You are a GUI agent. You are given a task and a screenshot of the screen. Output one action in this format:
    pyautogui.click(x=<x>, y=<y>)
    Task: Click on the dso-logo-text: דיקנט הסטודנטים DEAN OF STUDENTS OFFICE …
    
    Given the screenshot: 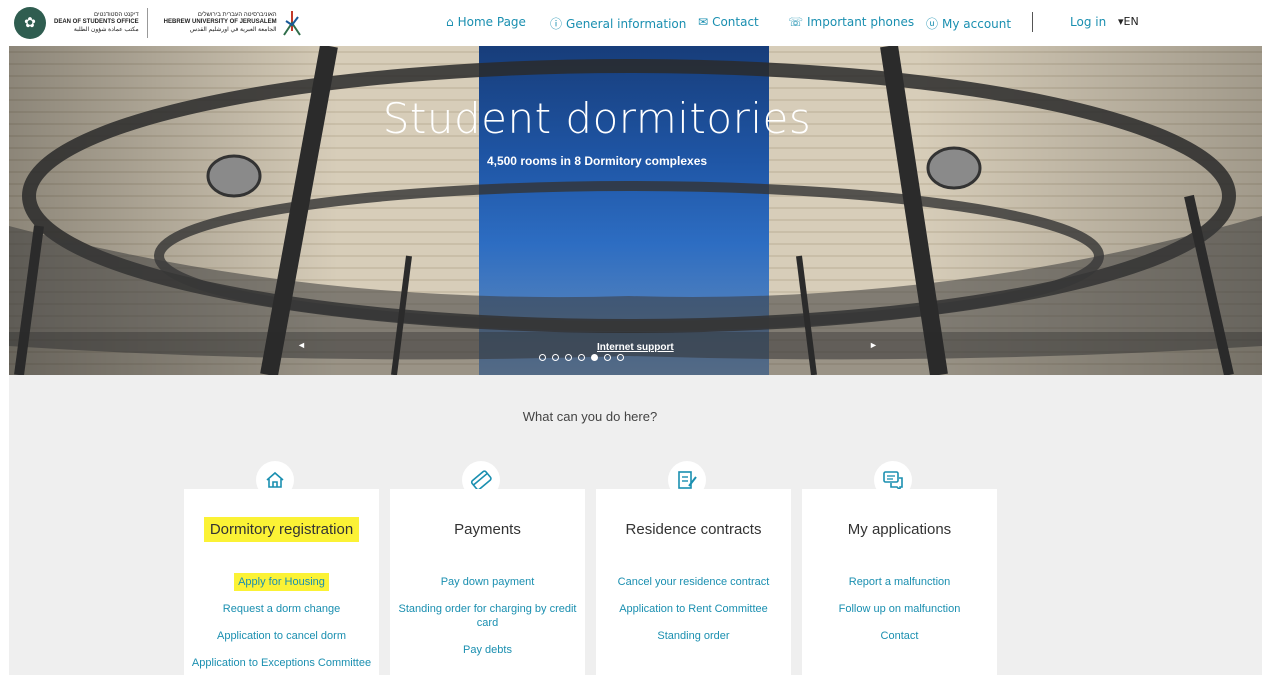 What is the action you would take?
    pyautogui.click(x=96, y=23)
    